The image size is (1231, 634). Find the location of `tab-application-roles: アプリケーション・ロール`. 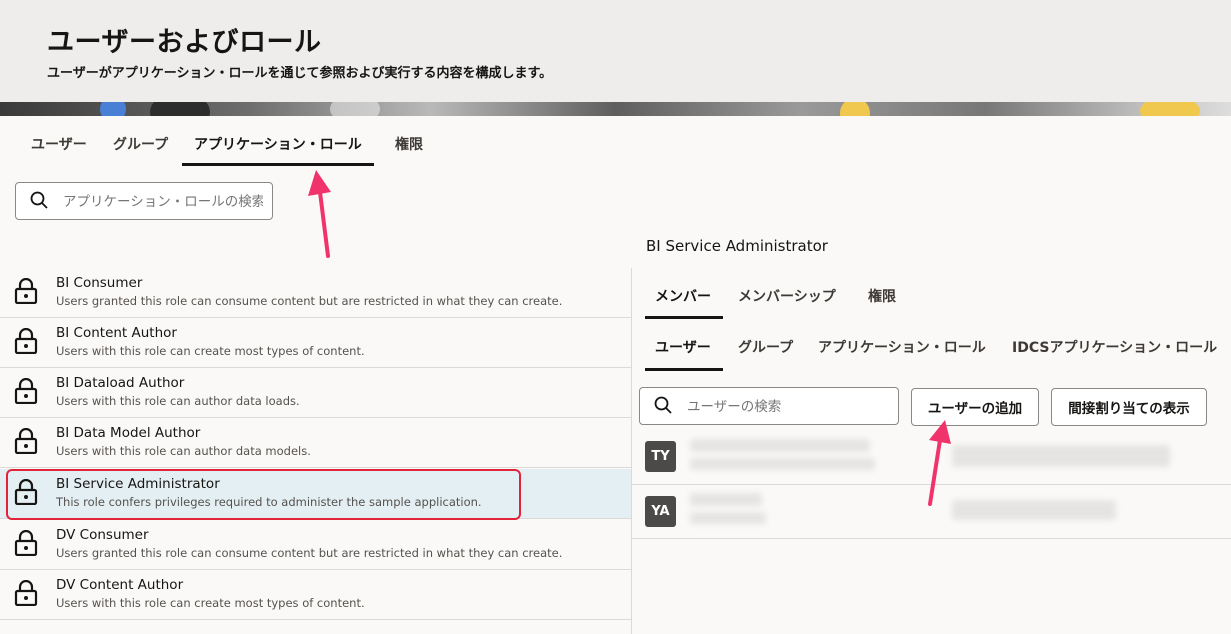

tab-application-roles: アプリケーション・ロール is located at coordinates (278, 144).